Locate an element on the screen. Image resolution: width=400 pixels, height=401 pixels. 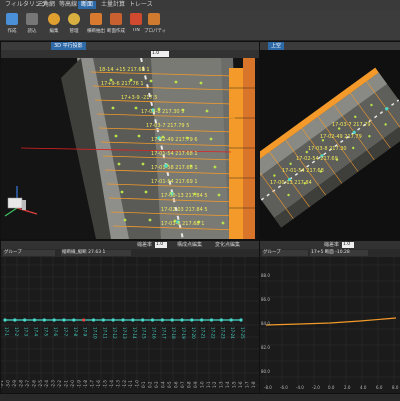
tin-button: TIN is located at coordinates (136, 25).